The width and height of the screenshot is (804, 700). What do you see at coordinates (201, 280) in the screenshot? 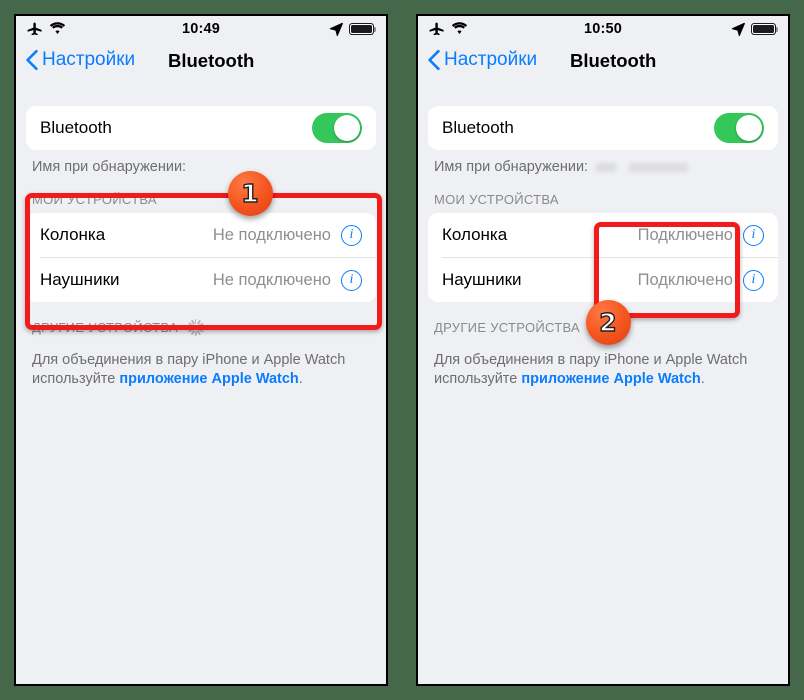
I see `table-row: Наушники Не подключено i` at bounding box center [201, 280].